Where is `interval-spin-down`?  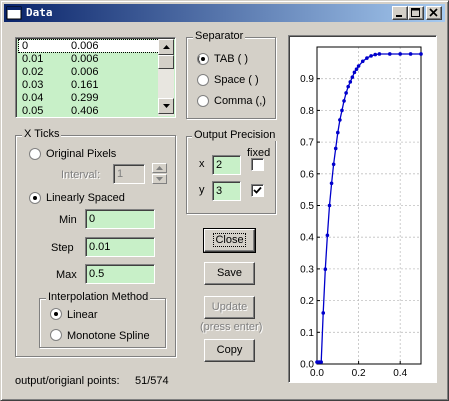
interval-spin-down is located at coordinates (159, 179).